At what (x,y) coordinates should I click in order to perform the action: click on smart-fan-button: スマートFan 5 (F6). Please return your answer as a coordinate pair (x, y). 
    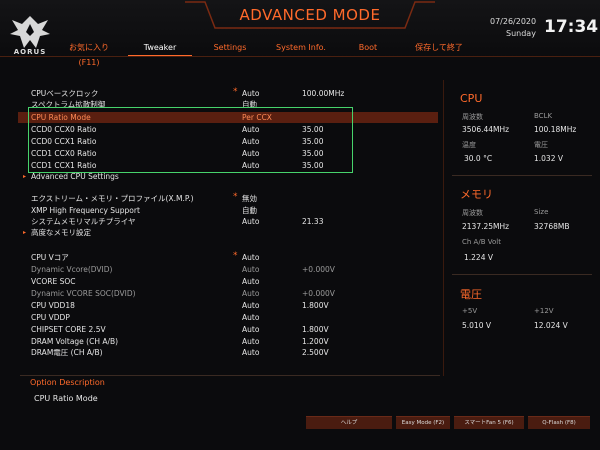
    Looking at the image, I should click on (489, 422).